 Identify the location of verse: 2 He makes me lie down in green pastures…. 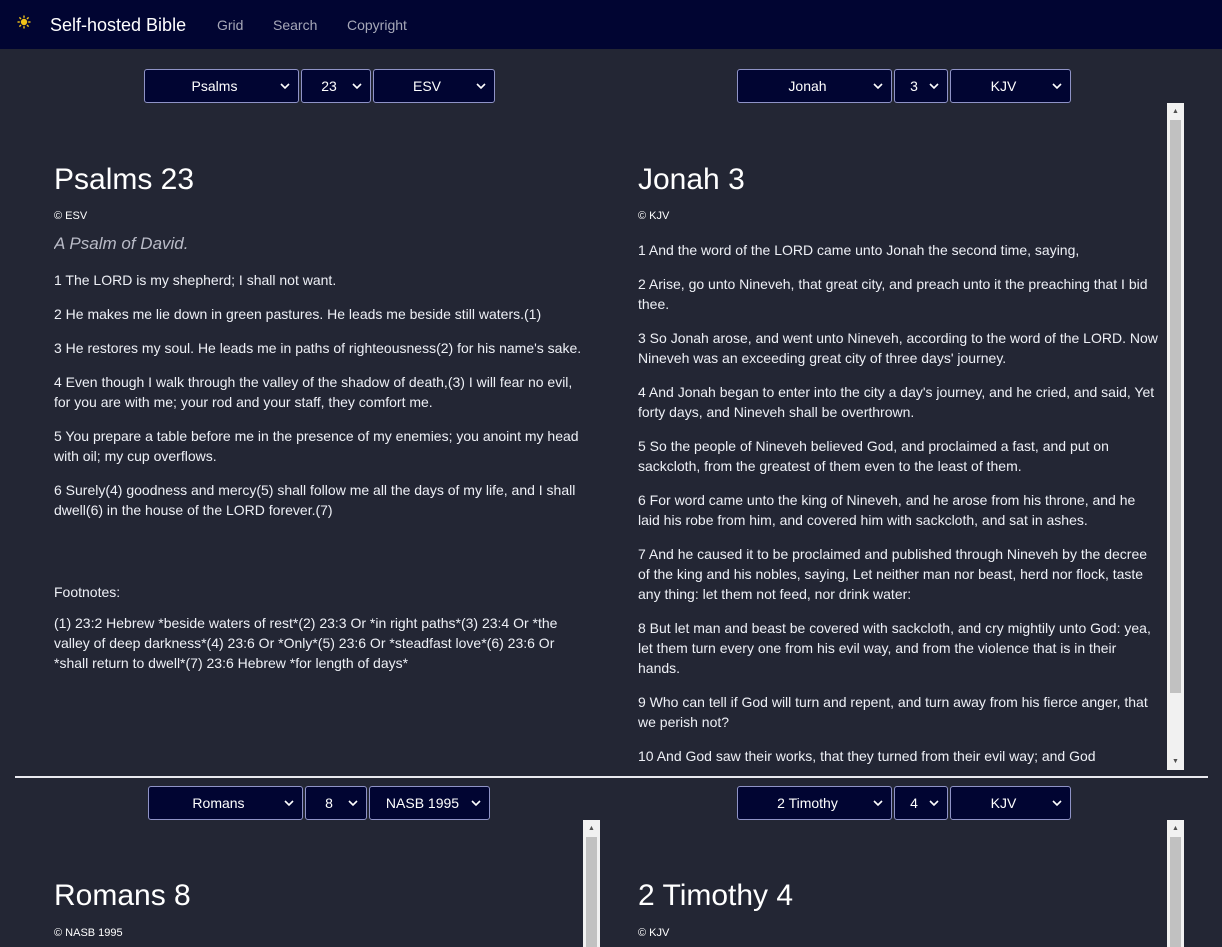
(298, 314).